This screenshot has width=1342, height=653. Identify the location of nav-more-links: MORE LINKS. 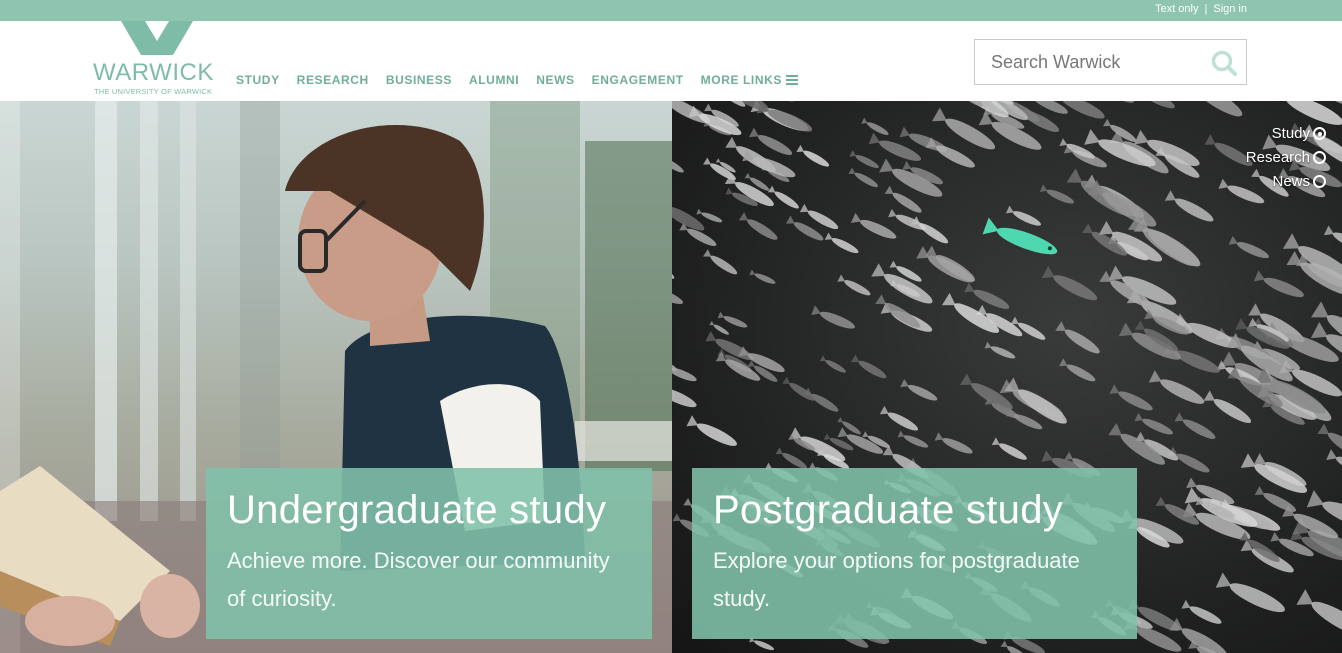
(749, 80).